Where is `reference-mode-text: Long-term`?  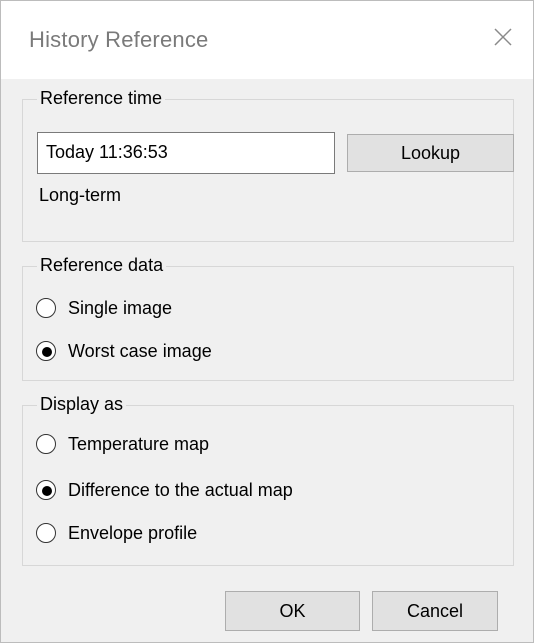 reference-mode-text: Long-term is located at coordinates (80, 195).